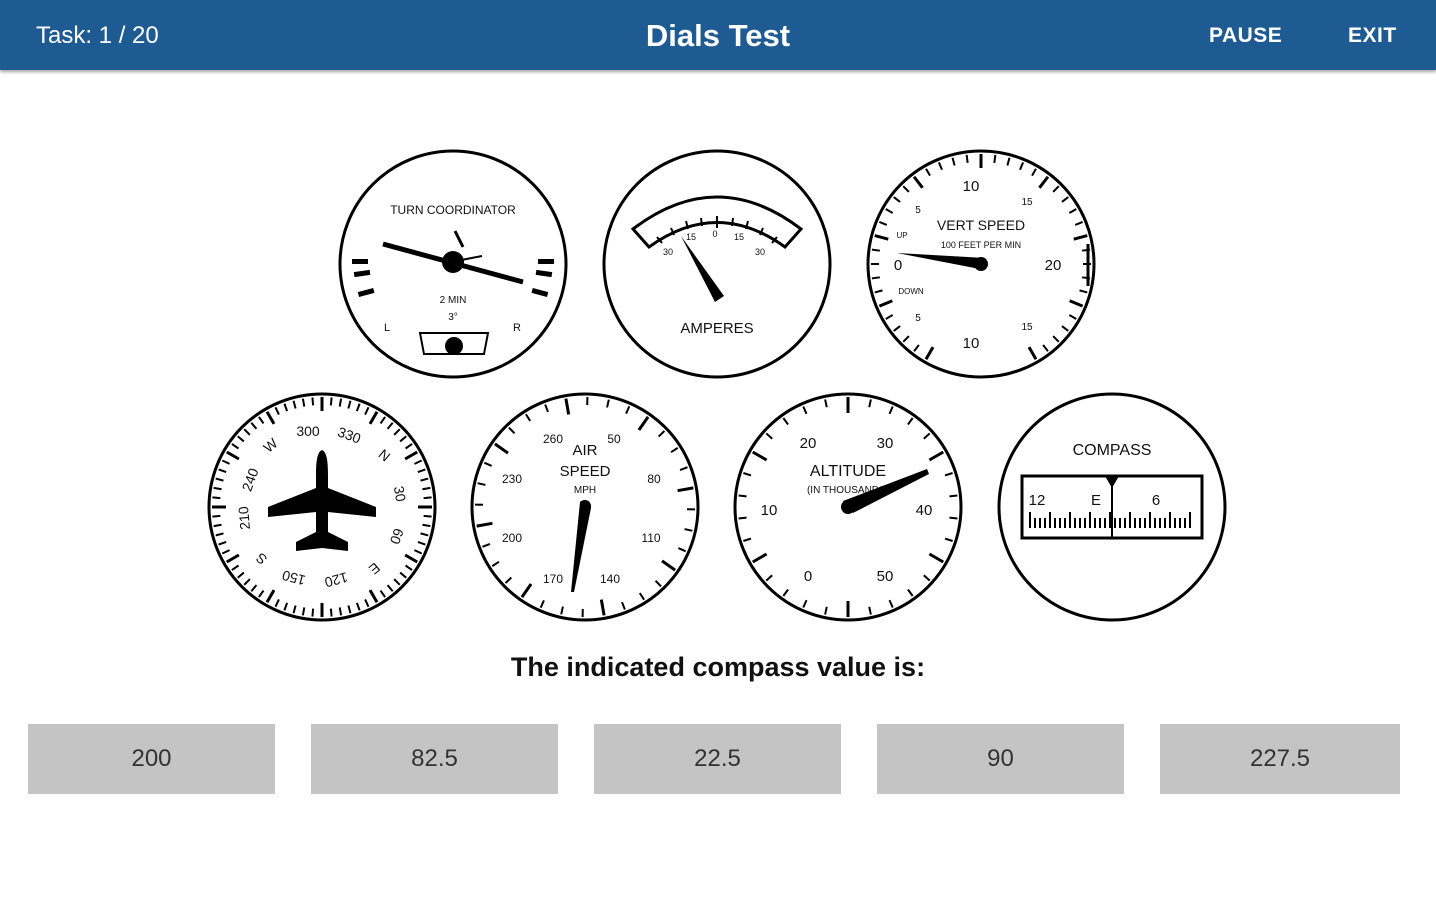  What do you see at coordinates (610, 579) in the screenshot?
I see `airspeed-scale-label: 140` at bounding box center [610, 579].